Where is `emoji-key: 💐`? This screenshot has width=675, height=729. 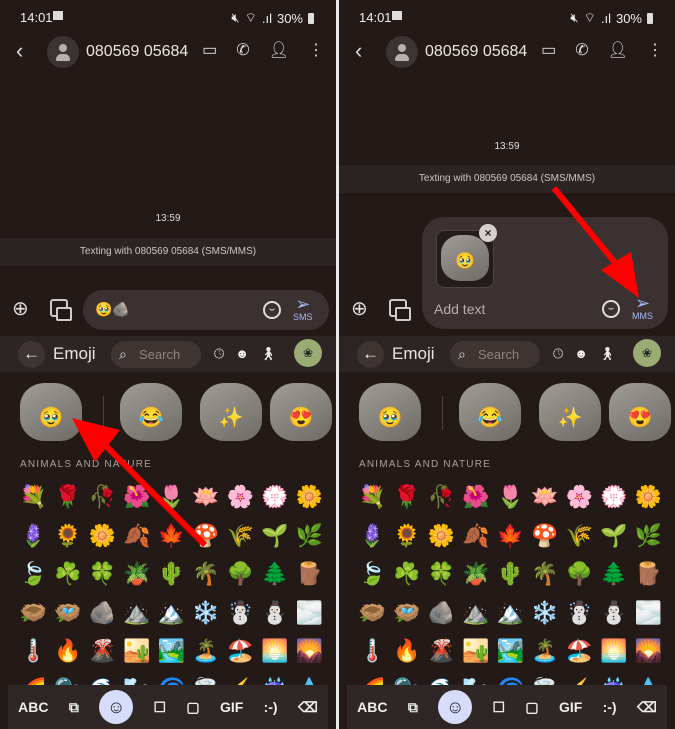
emoji-key: 💐 is located at coordinates (33, 497).